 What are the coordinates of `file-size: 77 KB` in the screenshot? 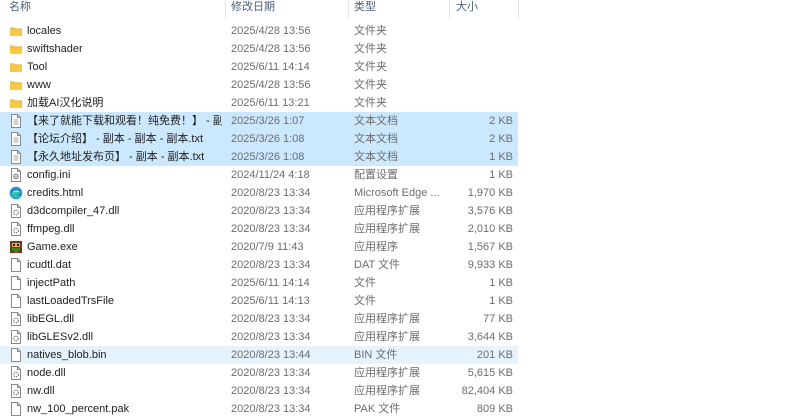 It's located at (498, 319).